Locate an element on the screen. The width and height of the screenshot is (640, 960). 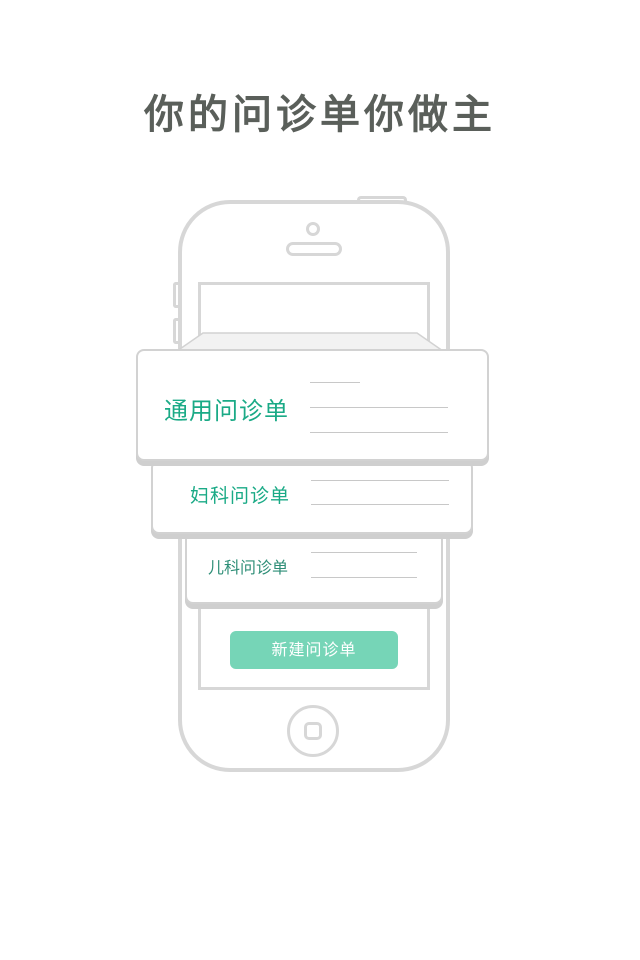
card-general-label: 通用问诊单 is located at coordinates (226, 411).